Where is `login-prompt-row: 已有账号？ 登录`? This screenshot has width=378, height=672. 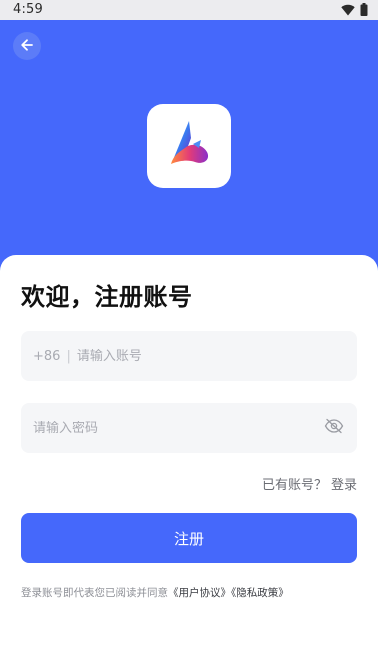 login-prompt-row: 已有账号？ 登录 is located at coordinates (309, 483).